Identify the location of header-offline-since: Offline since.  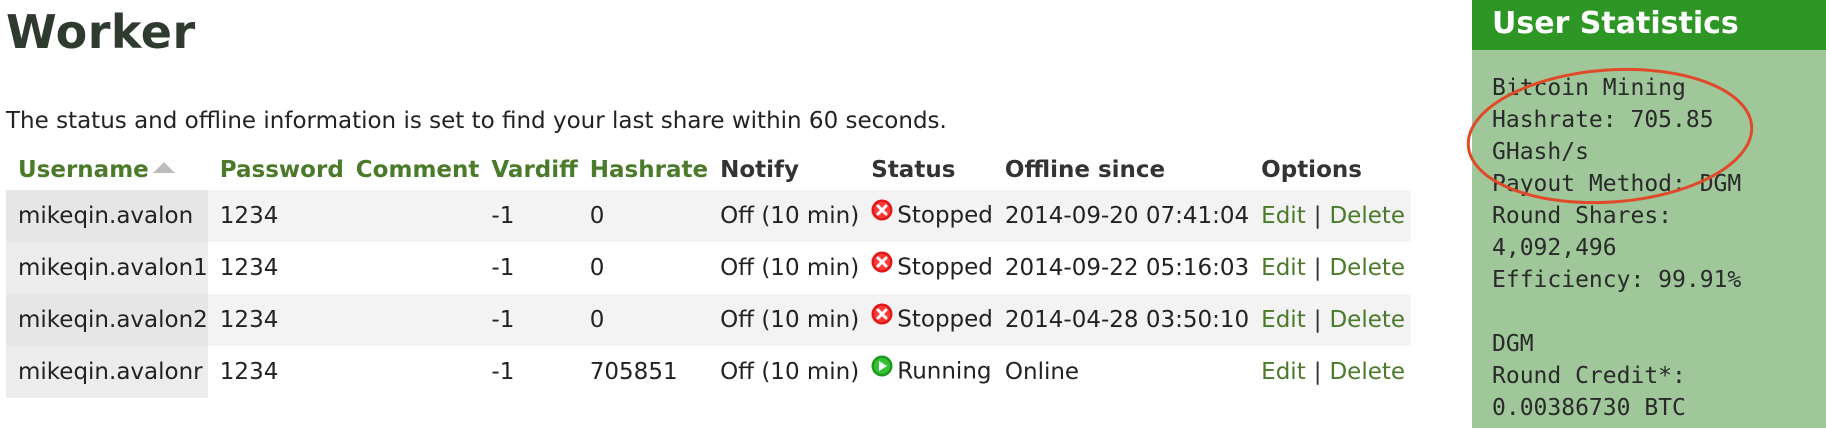
(1085, 170).